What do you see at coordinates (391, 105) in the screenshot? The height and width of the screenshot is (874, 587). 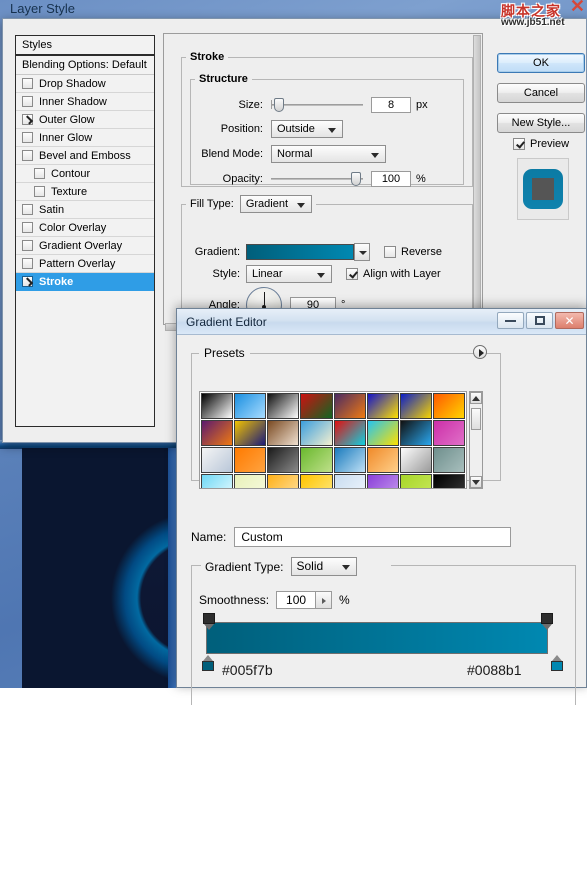 I see `size-input: 8` at bounding box center [391, 105].